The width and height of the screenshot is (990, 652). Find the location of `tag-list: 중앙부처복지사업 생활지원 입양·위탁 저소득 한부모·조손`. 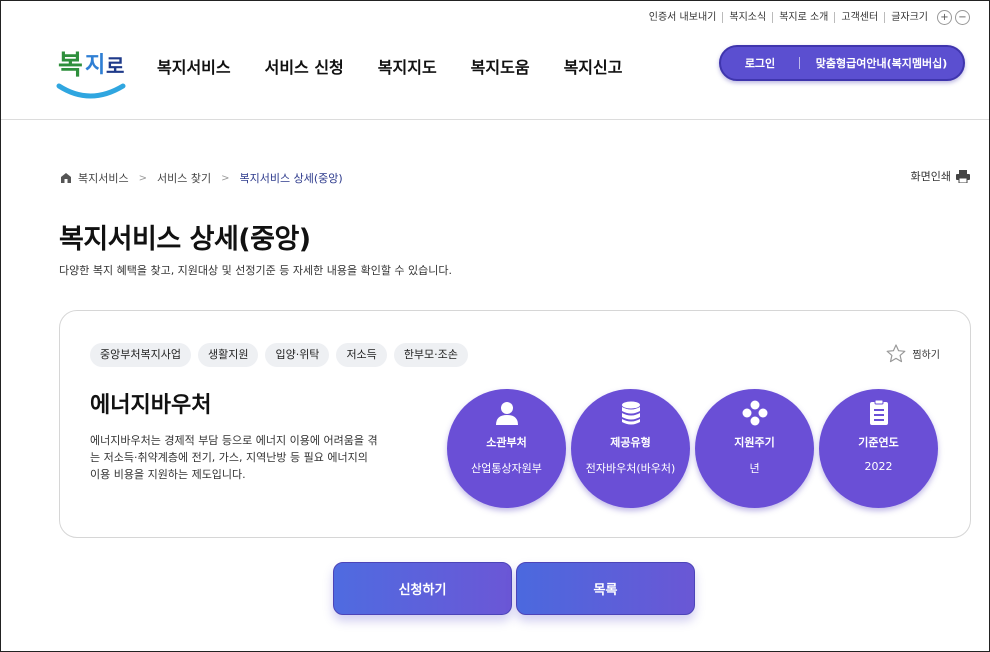

tag-list: 중앙부처복지사업 생활지원 입양·위탁 저소득 한부모·조손 is located at coordinates (279, 355).